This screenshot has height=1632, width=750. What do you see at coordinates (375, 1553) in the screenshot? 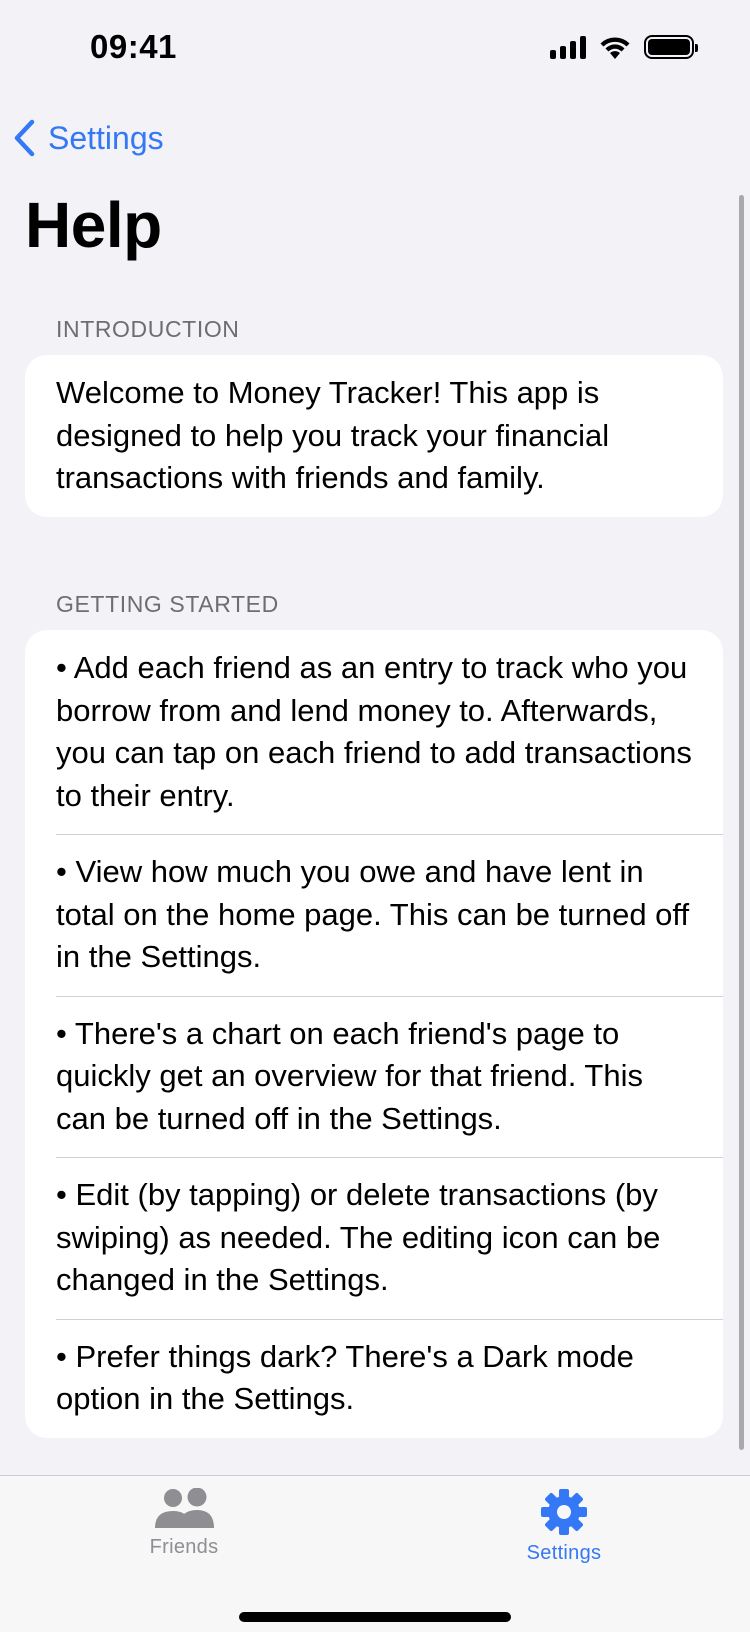
I see `tab-bar: Friends Settings` at bounding box center [375, 1553].